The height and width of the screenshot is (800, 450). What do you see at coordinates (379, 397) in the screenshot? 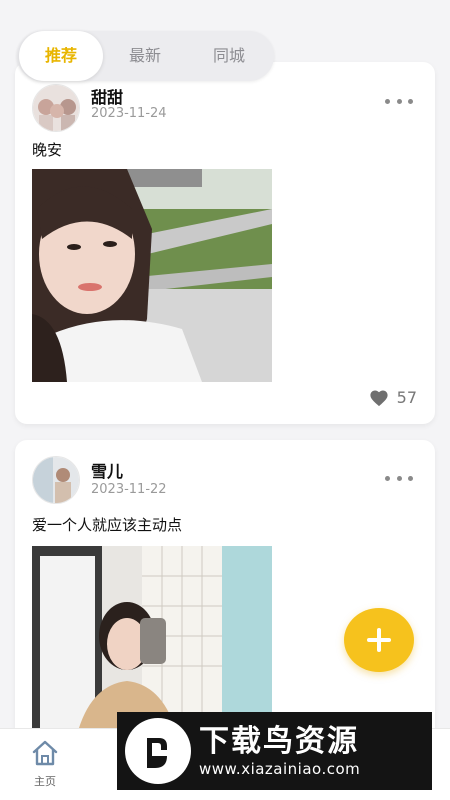
I see `heart-icon` at bounding box center [379, 397].